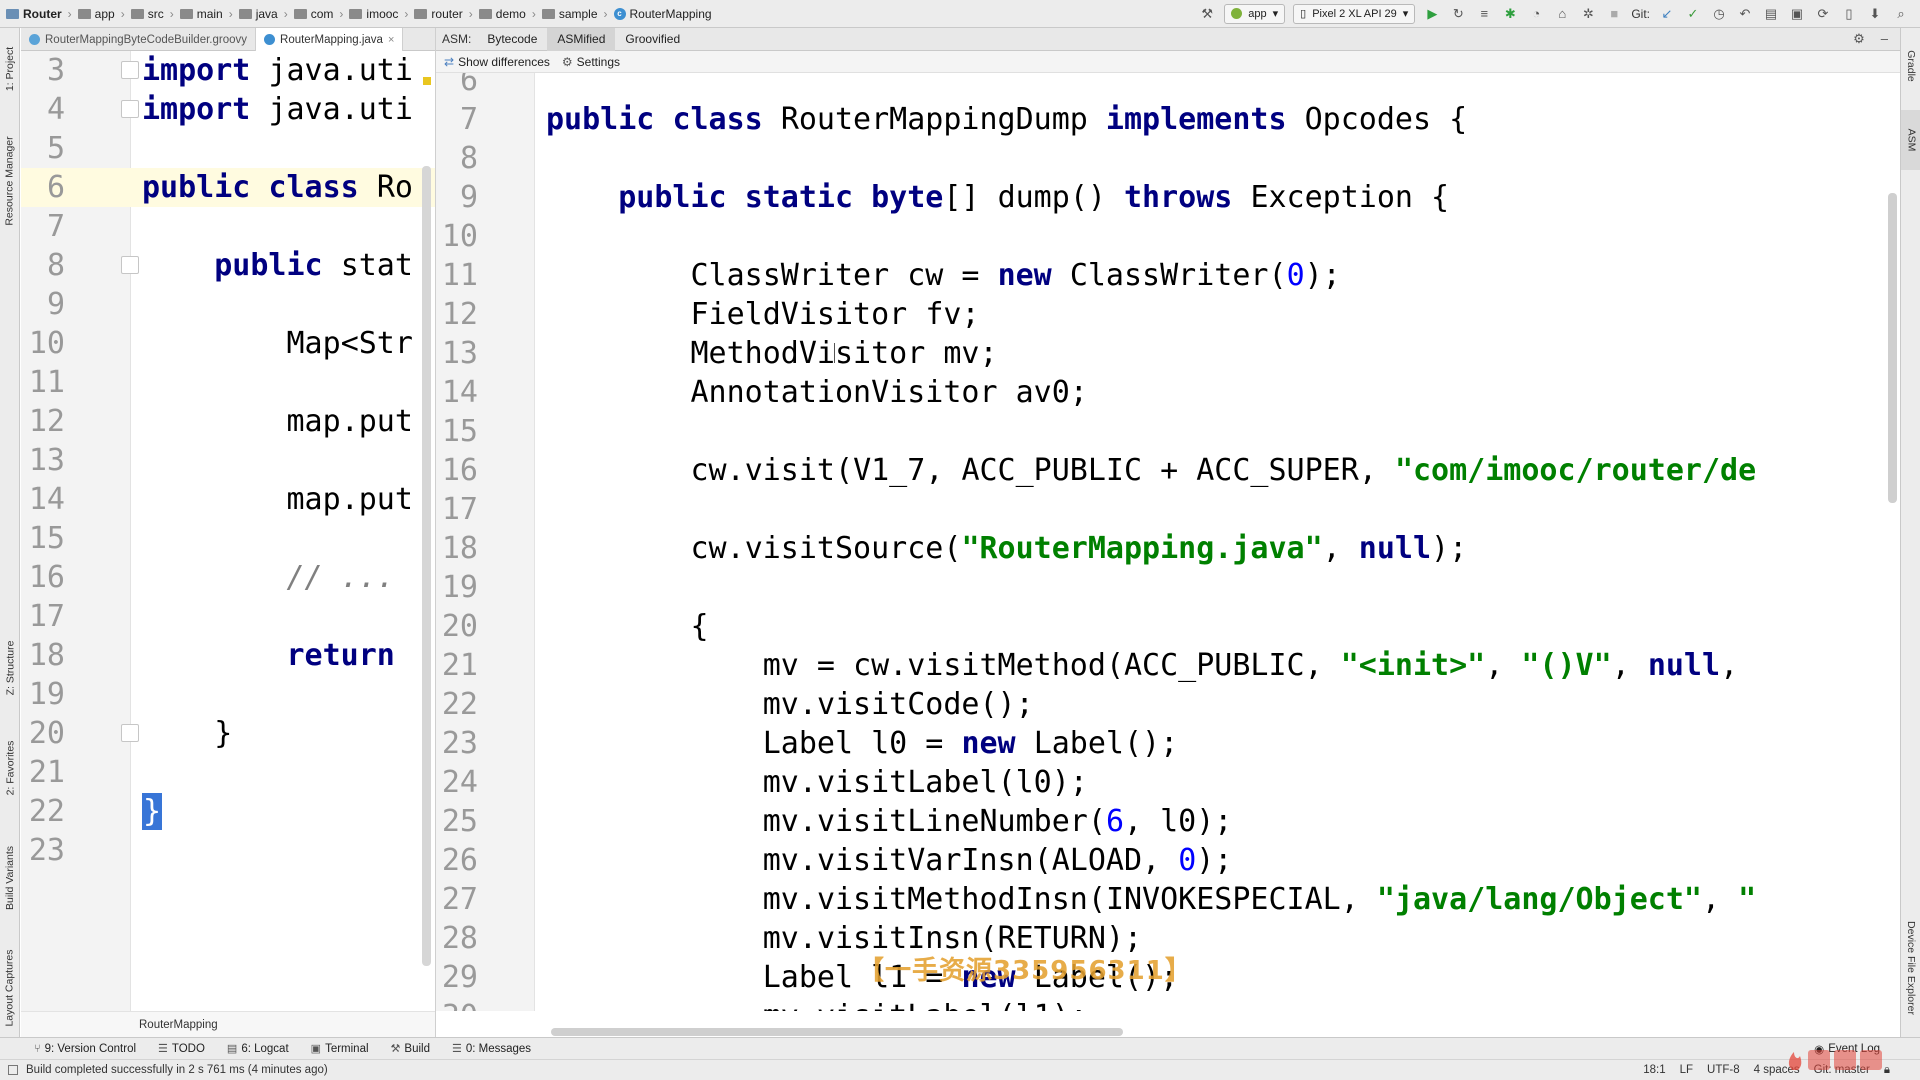  What do you see at coordinates (1723, 1070) in the screenshot?
I see `file-encoding: UTF-8` at bounding box center [1723, 1070].